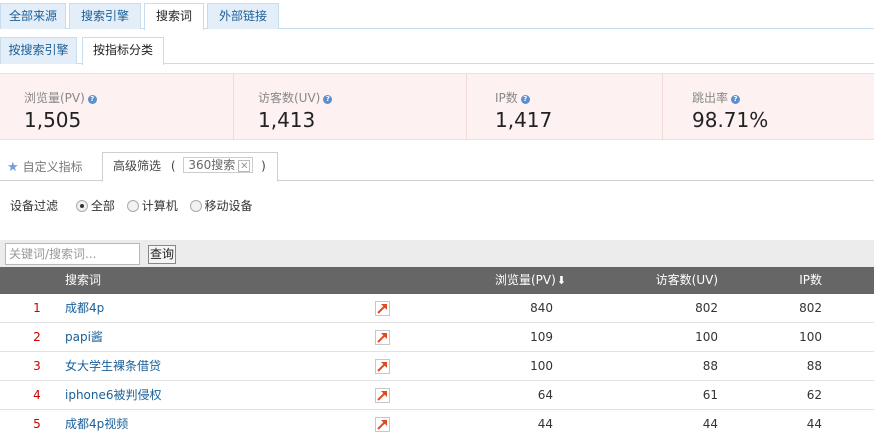  Describe the element at coordinates (561, 280) in the screenshot. I see `sort-desc-icon: ⬇` at that location.